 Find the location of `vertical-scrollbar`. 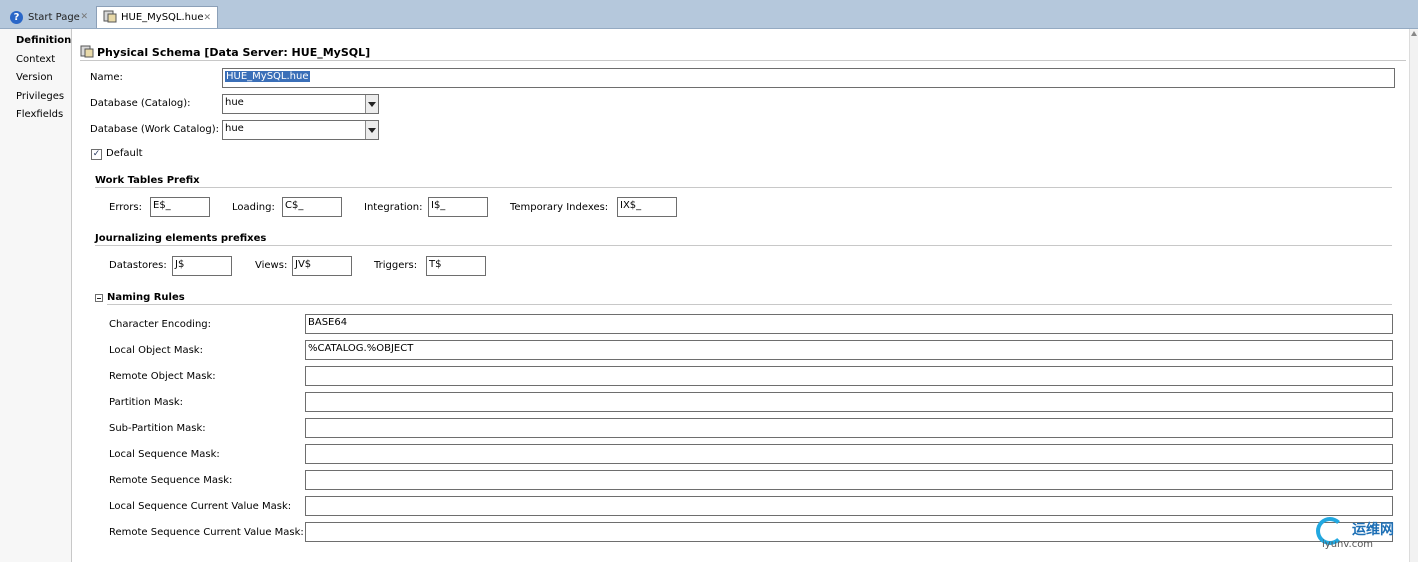

vertical-scrollbar is located at coordinates (1413, 295).